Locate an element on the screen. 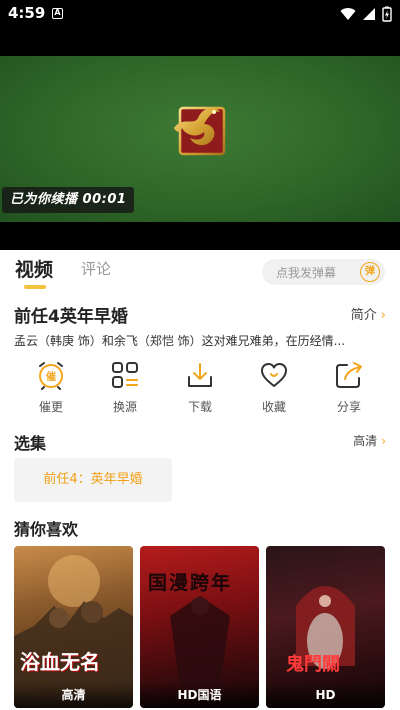  switch-source-label: 换源 is located at coordinates (124, 407).